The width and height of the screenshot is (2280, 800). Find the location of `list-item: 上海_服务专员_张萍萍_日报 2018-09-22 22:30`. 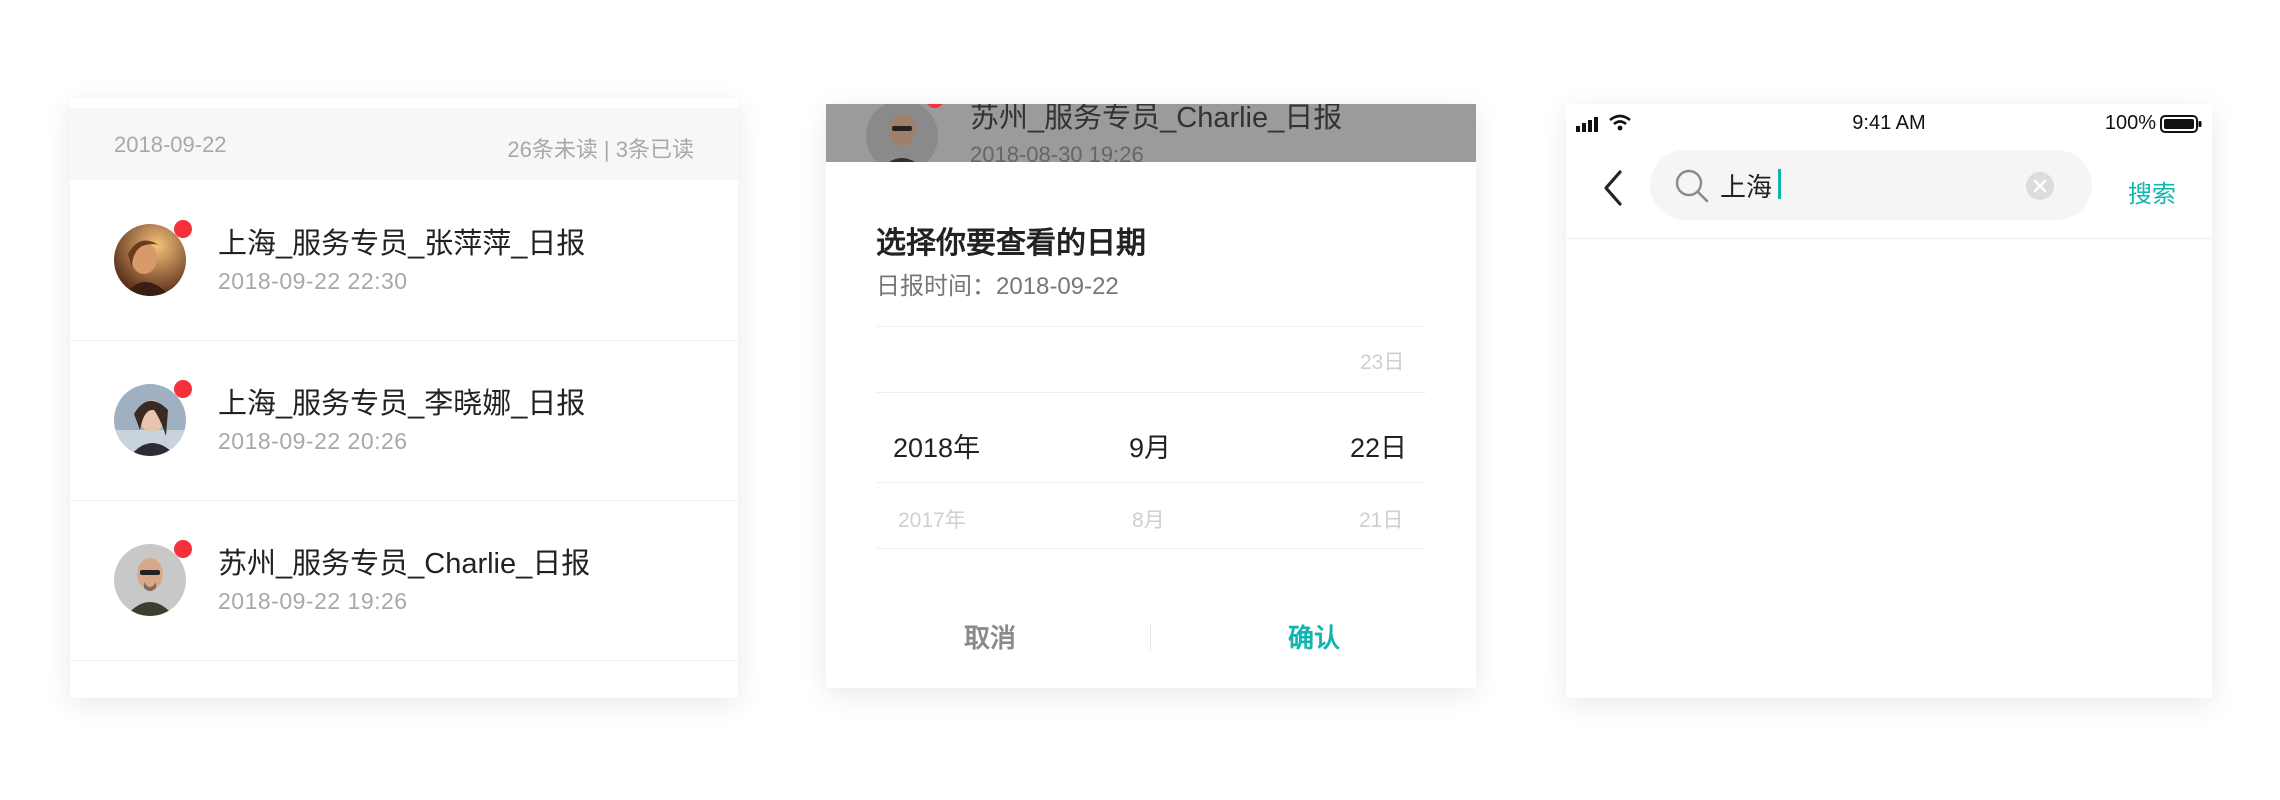

list-item: 上海_服务专员_张萍萍_日报 2018-09-22 22:30 is located at coordinates (404, 260).